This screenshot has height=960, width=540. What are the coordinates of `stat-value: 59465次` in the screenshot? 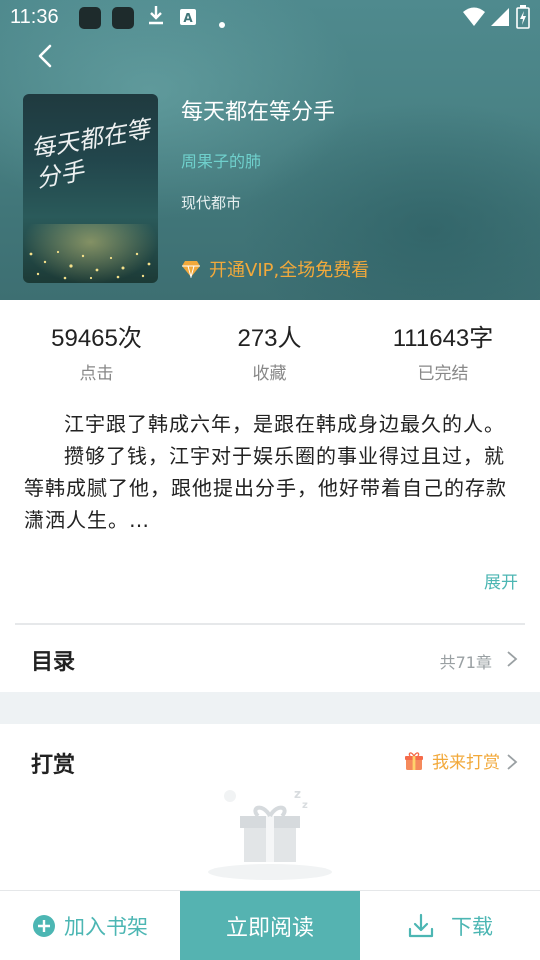 It's located at (96, 338).